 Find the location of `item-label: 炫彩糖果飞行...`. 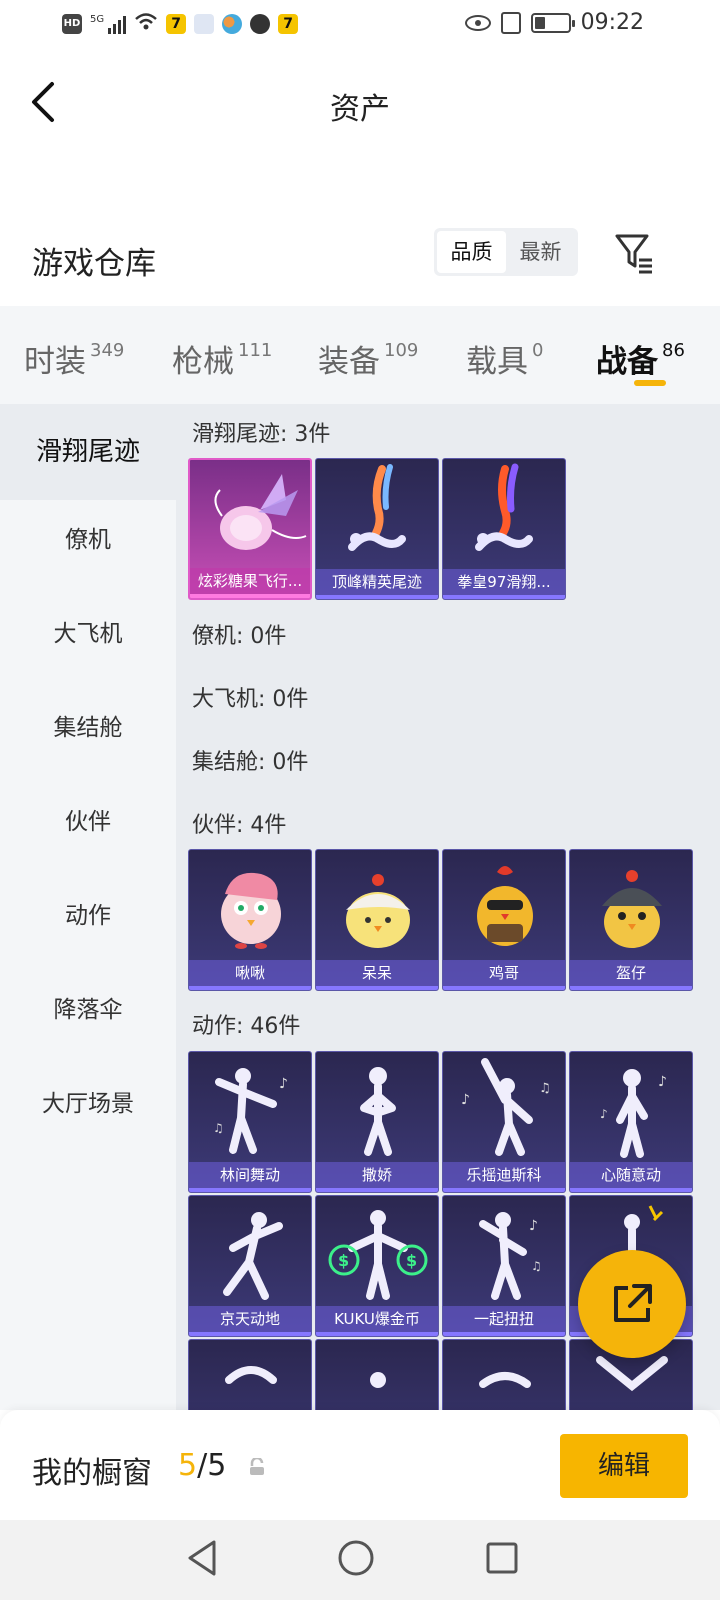

item-label: 炫彩糖果飞行... is located at coordinates (250, 581).